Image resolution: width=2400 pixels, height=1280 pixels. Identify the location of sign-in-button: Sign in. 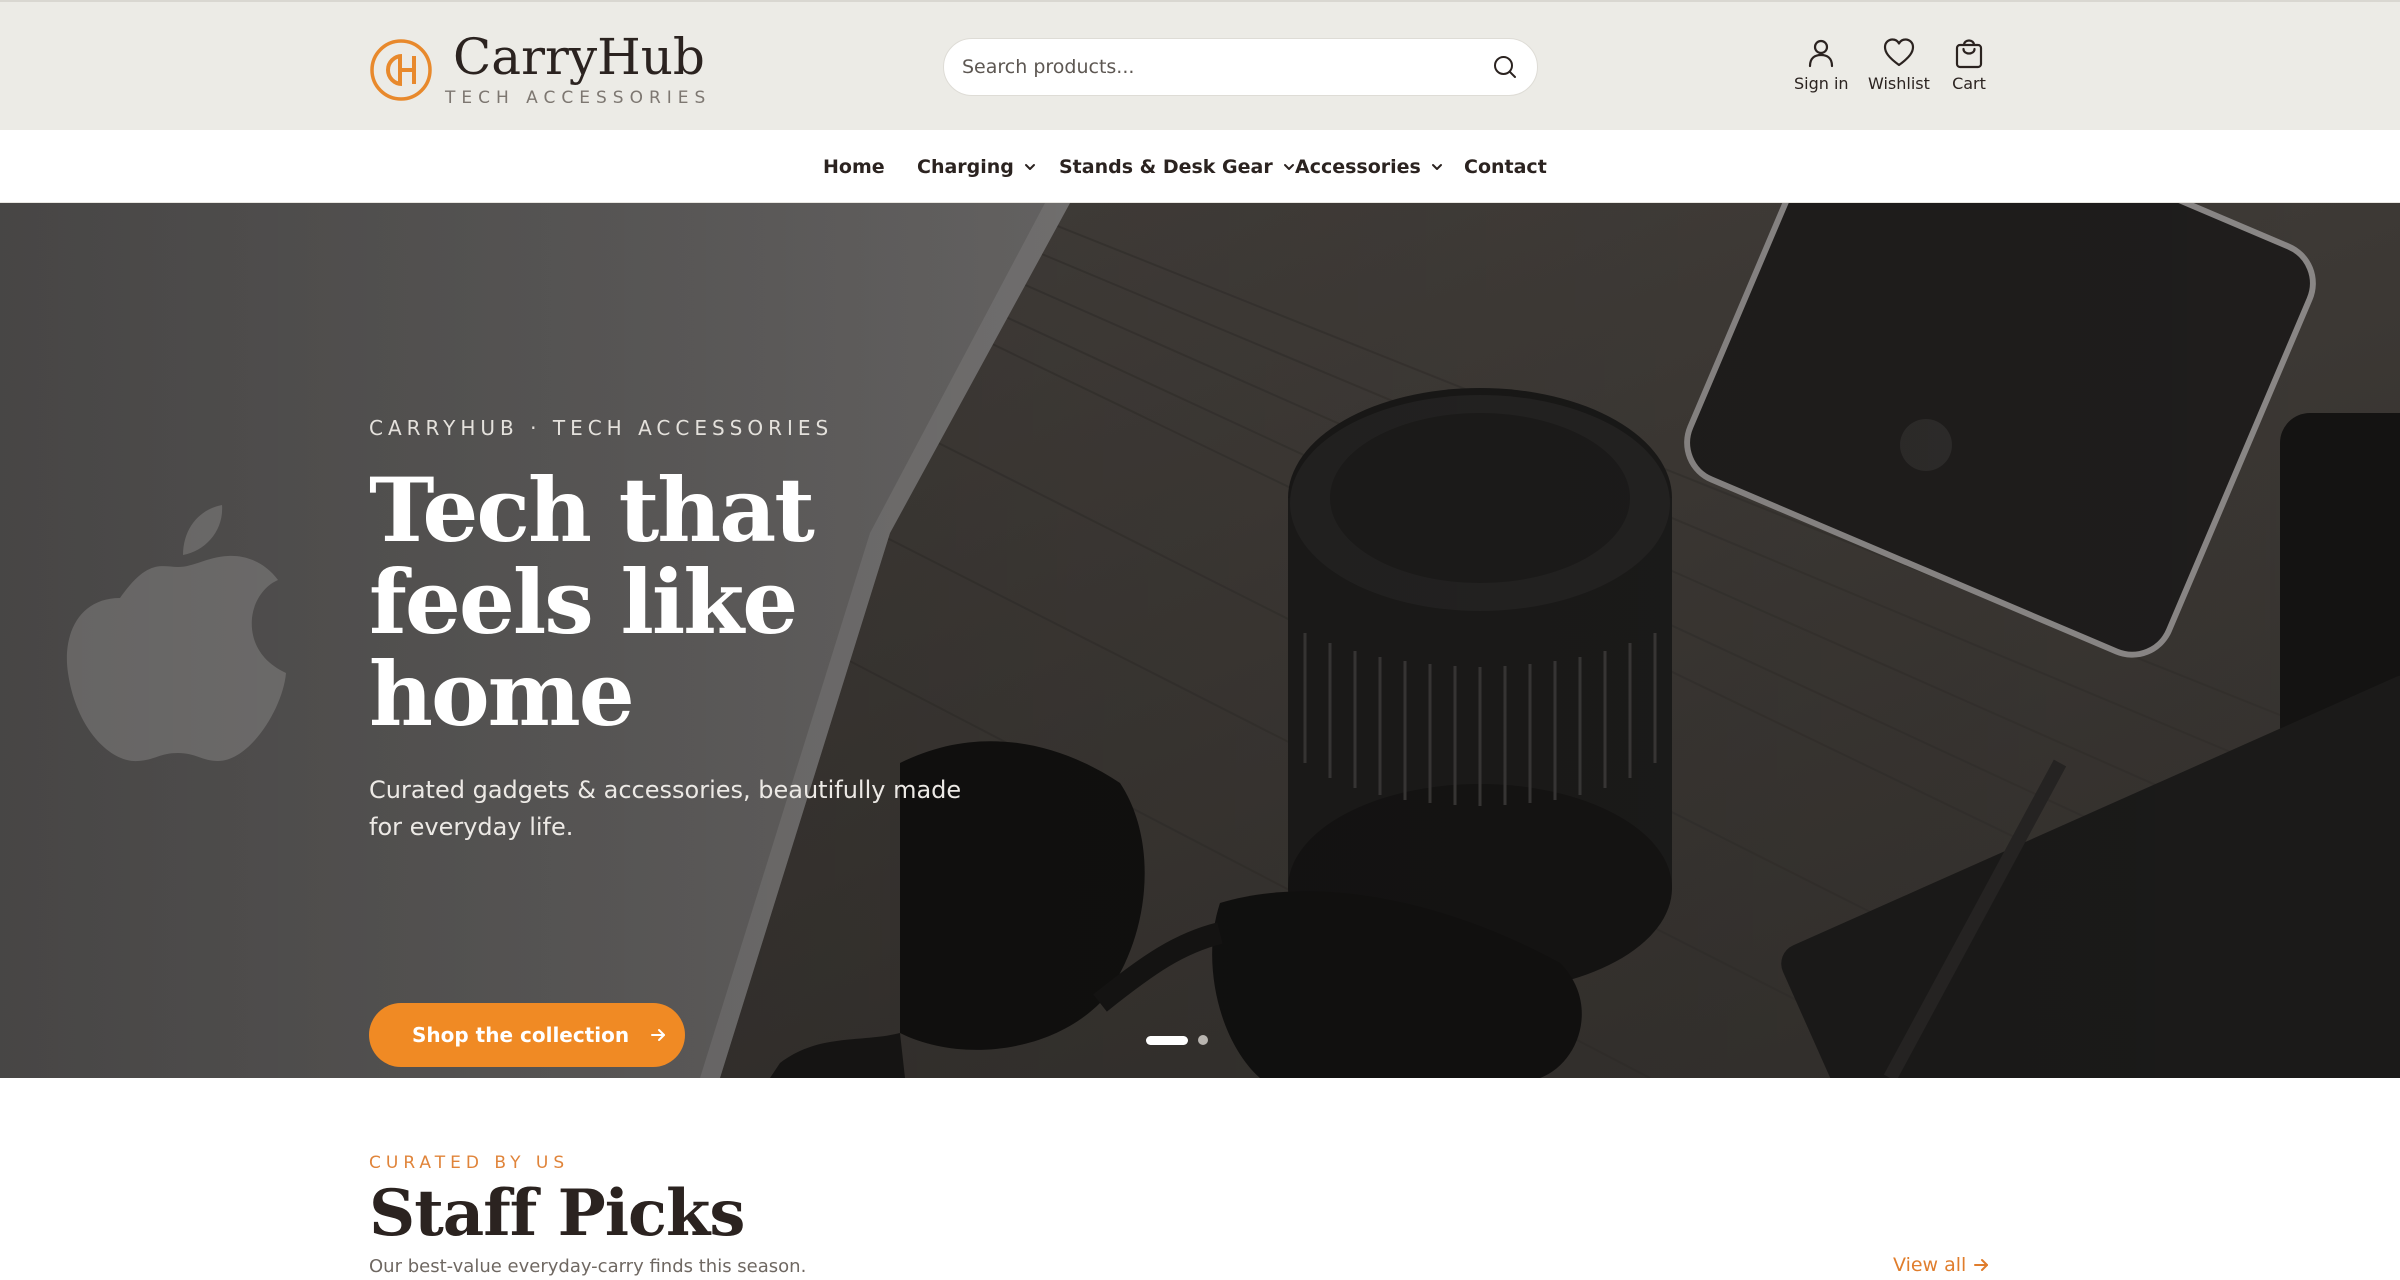
(1821, 64).